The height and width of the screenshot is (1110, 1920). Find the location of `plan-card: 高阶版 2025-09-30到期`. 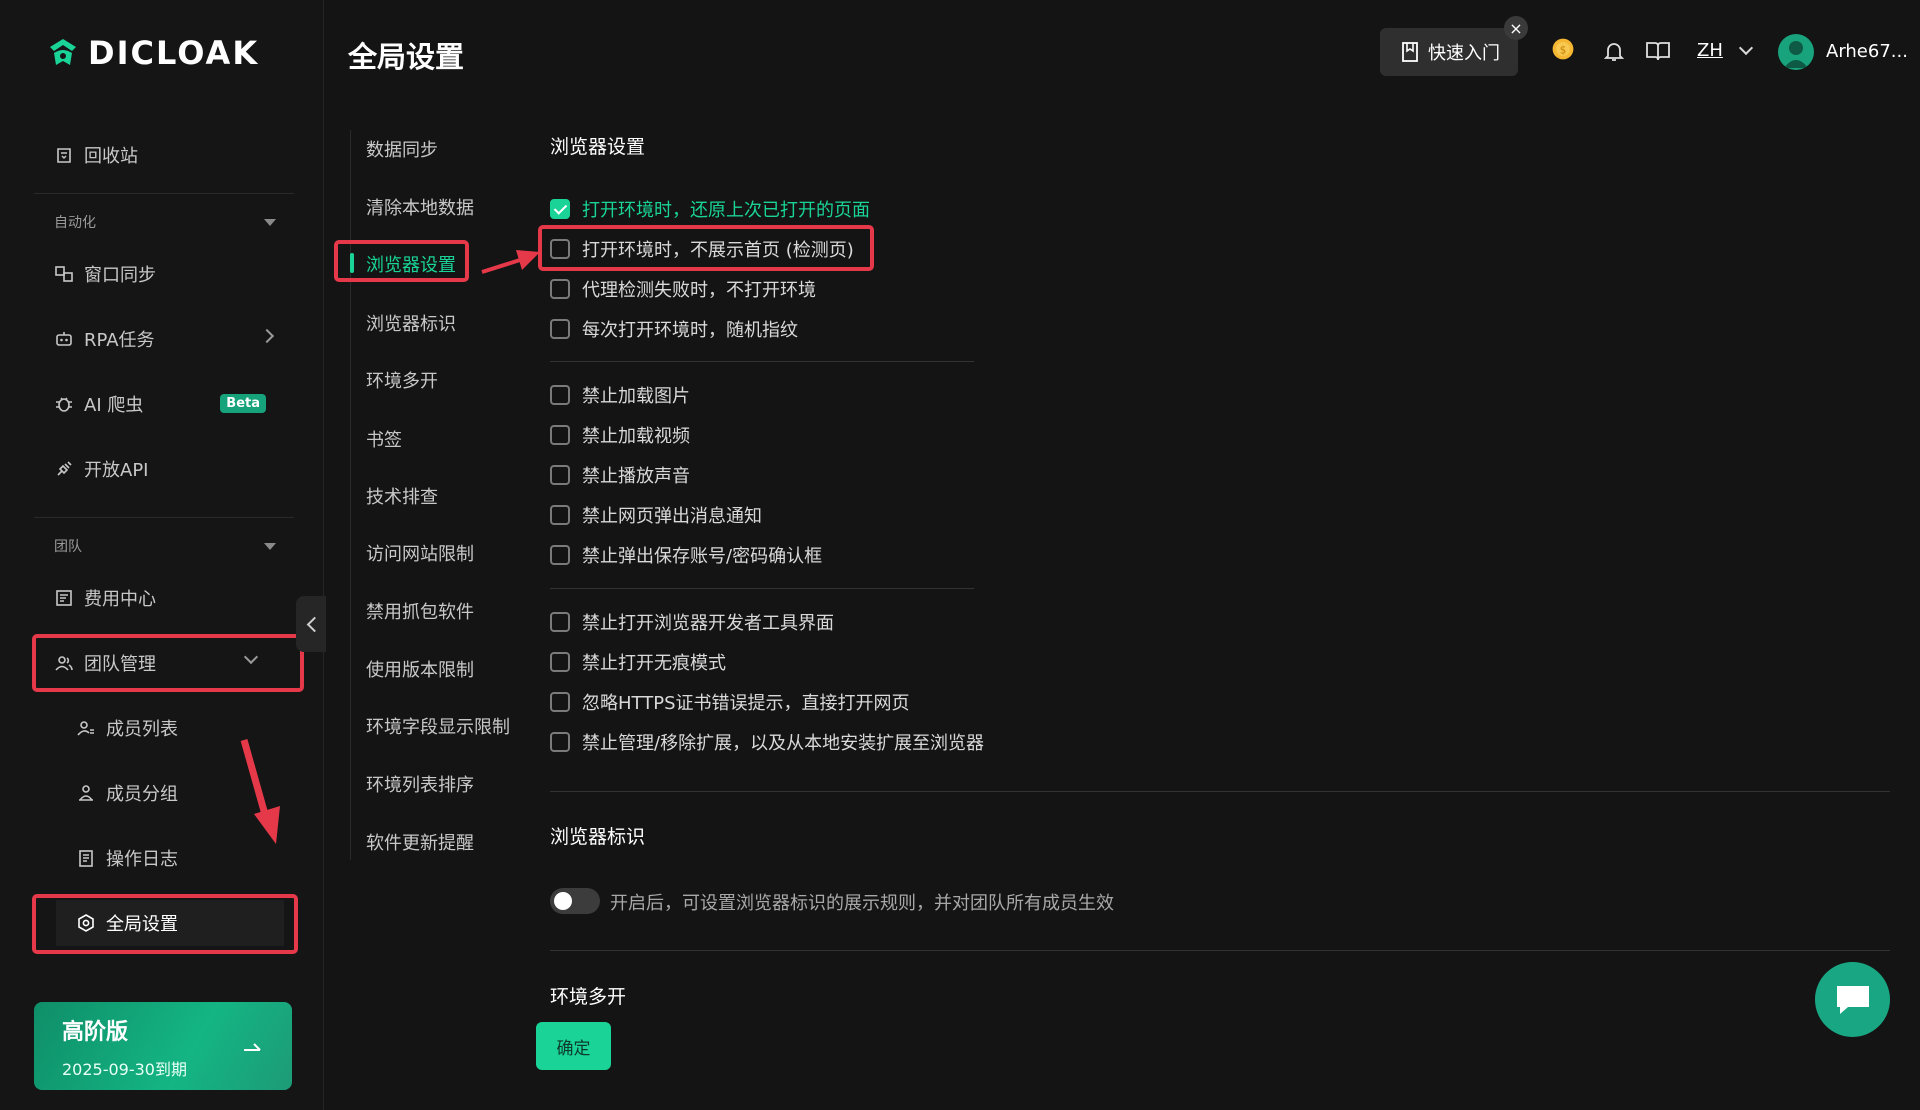

plan-card: 高阶版 2025-09-30到期 is located at coordinates (163, 1046).